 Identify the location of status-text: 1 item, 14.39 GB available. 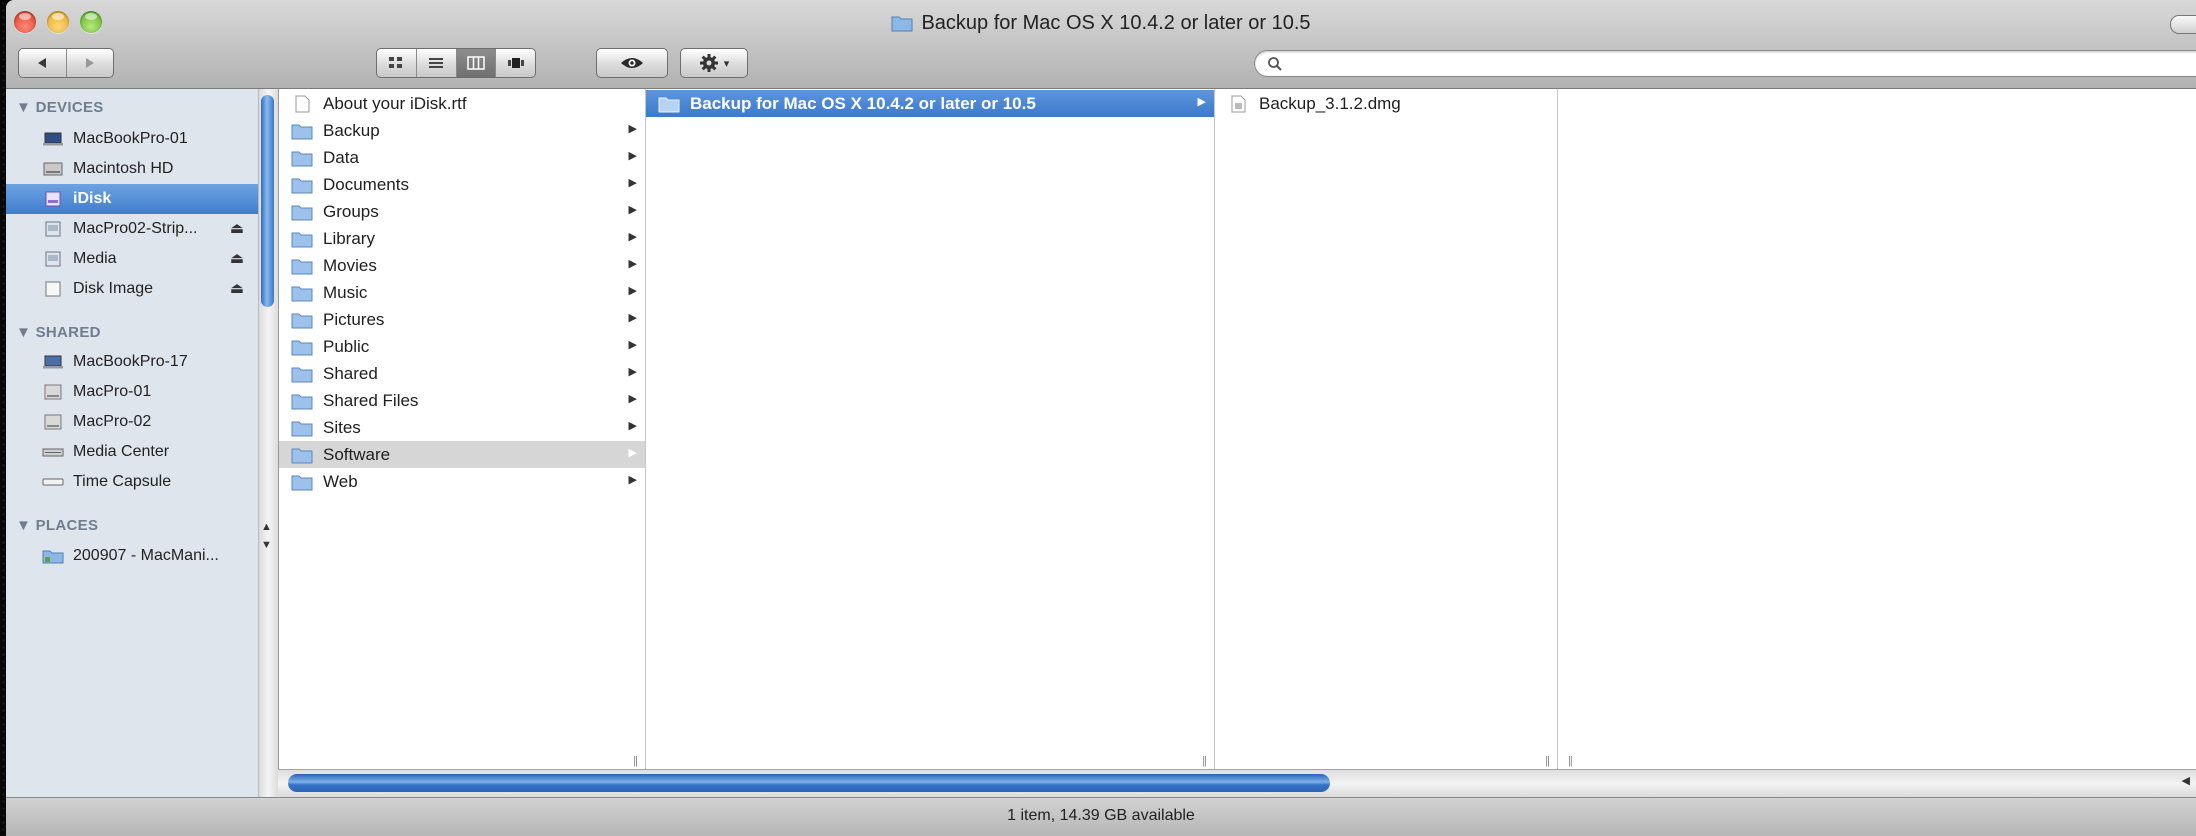
(1101, 815).